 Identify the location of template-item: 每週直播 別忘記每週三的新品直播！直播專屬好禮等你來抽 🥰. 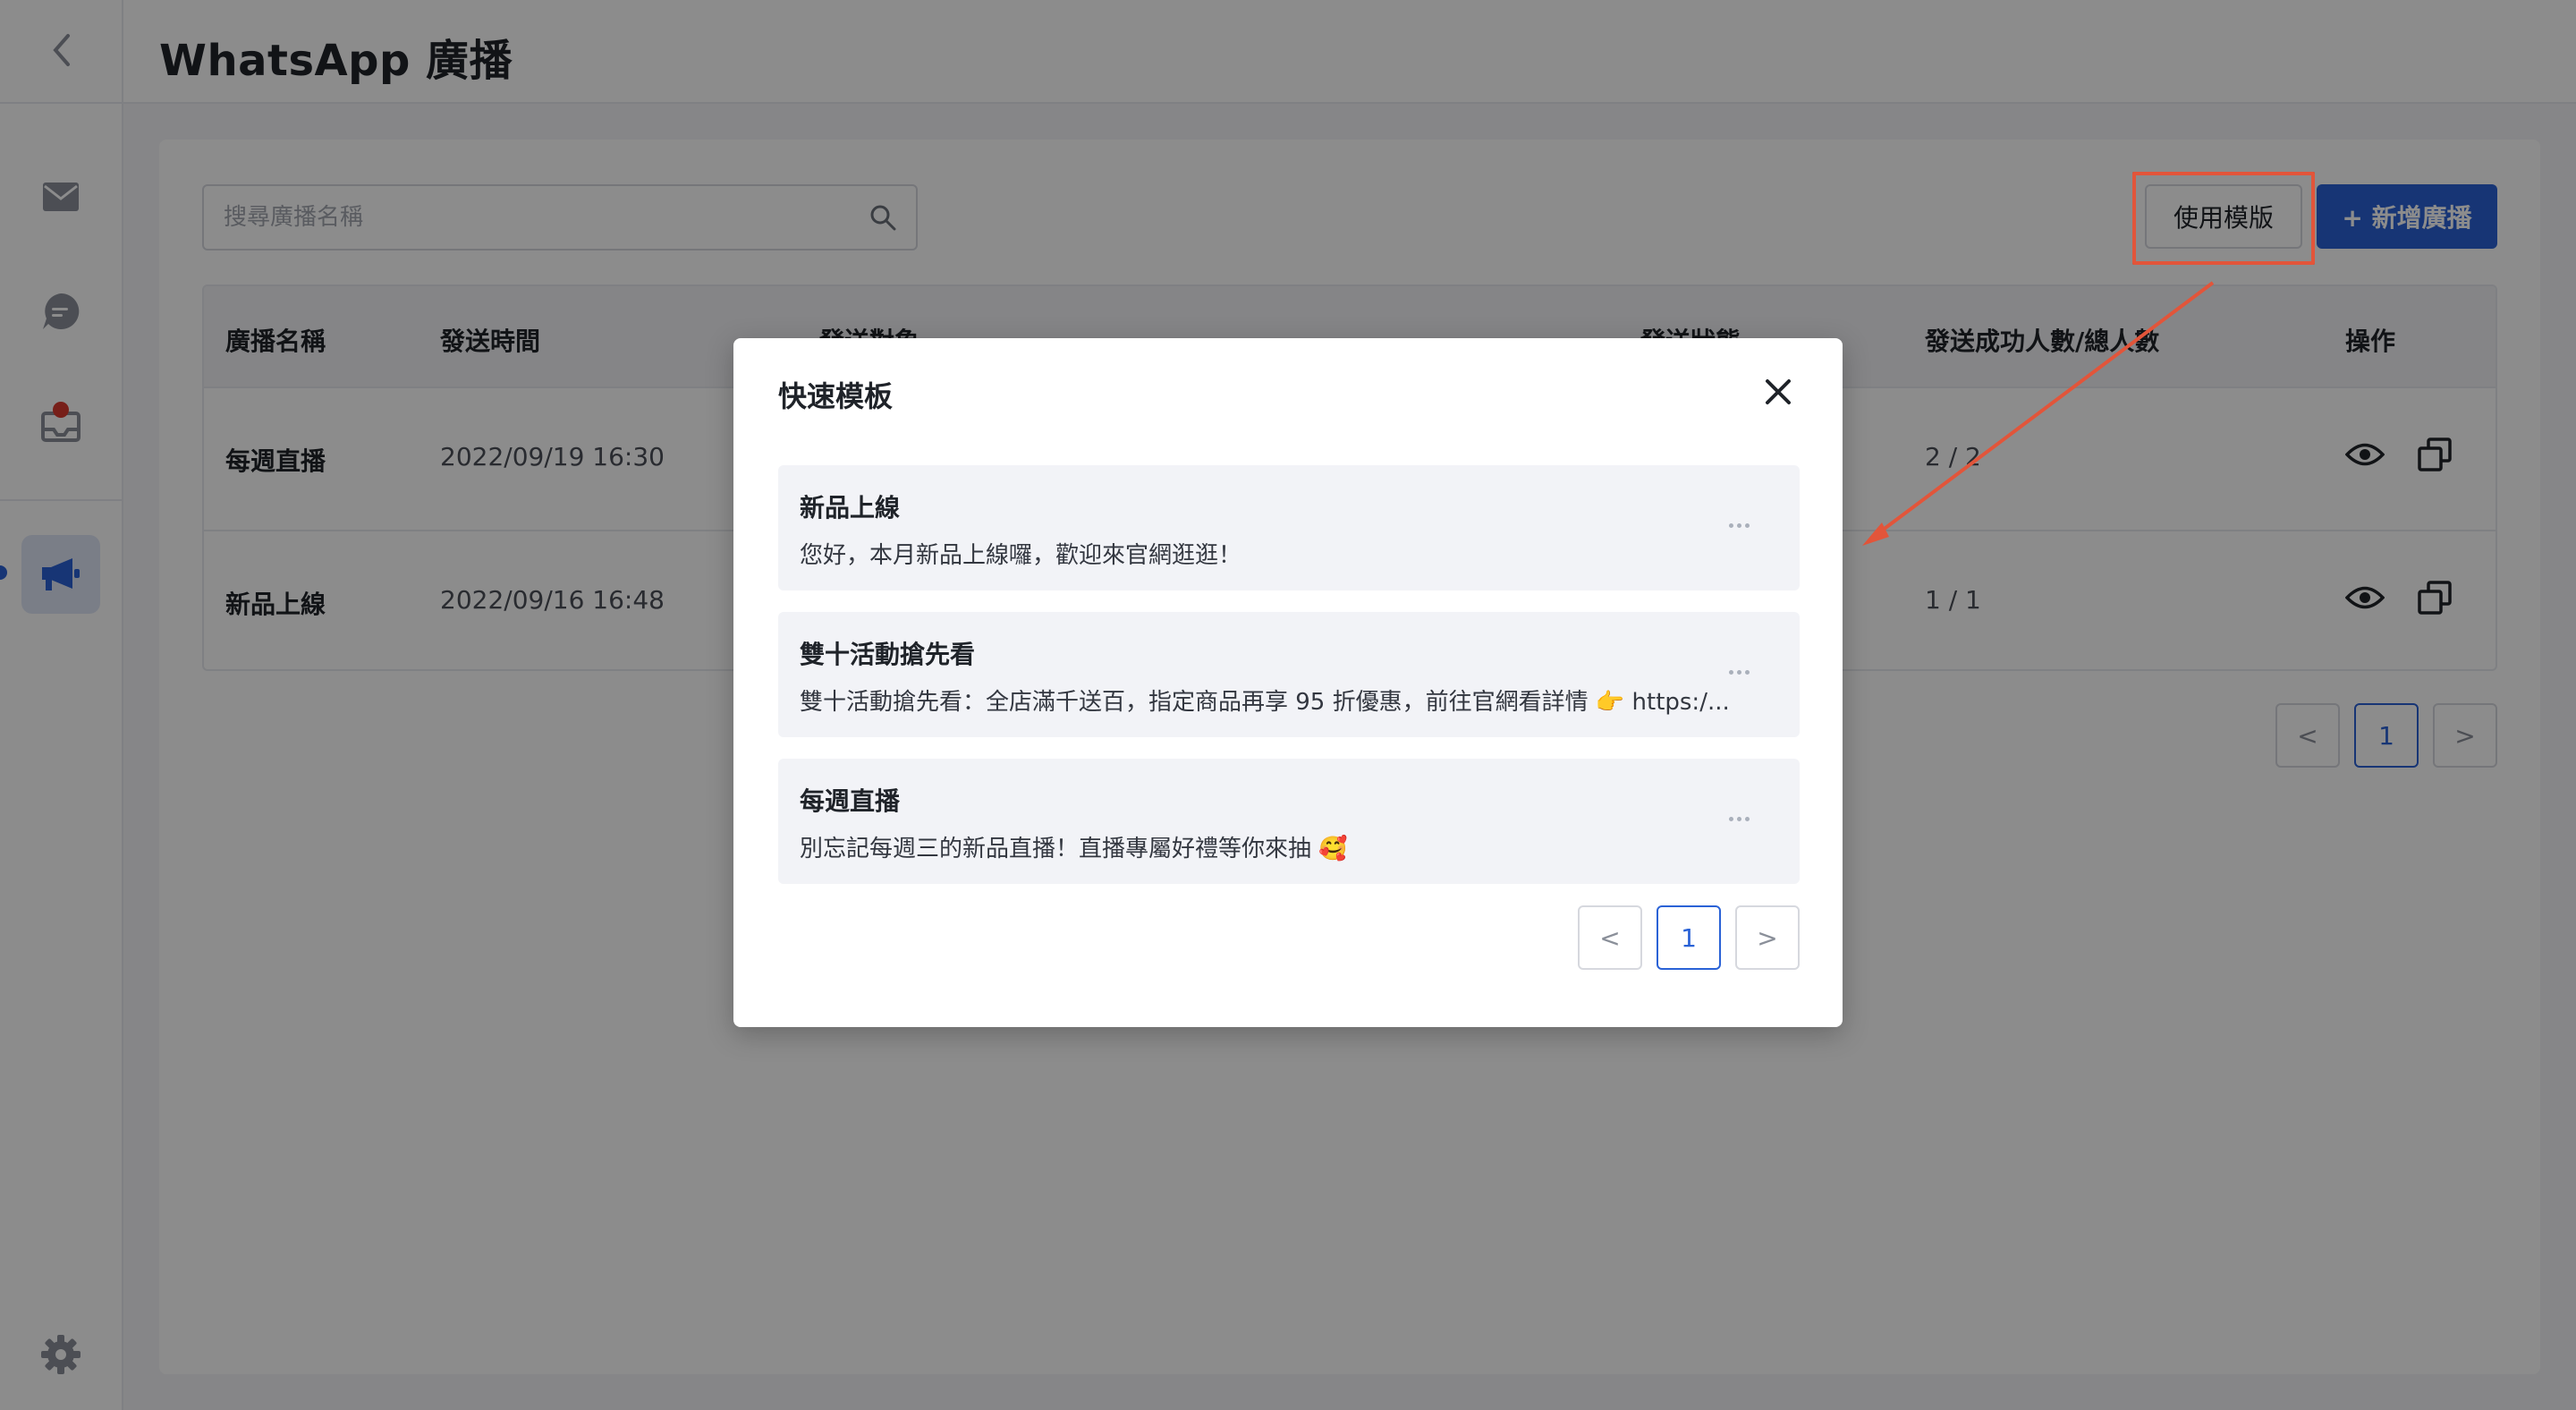
(1289, 822).